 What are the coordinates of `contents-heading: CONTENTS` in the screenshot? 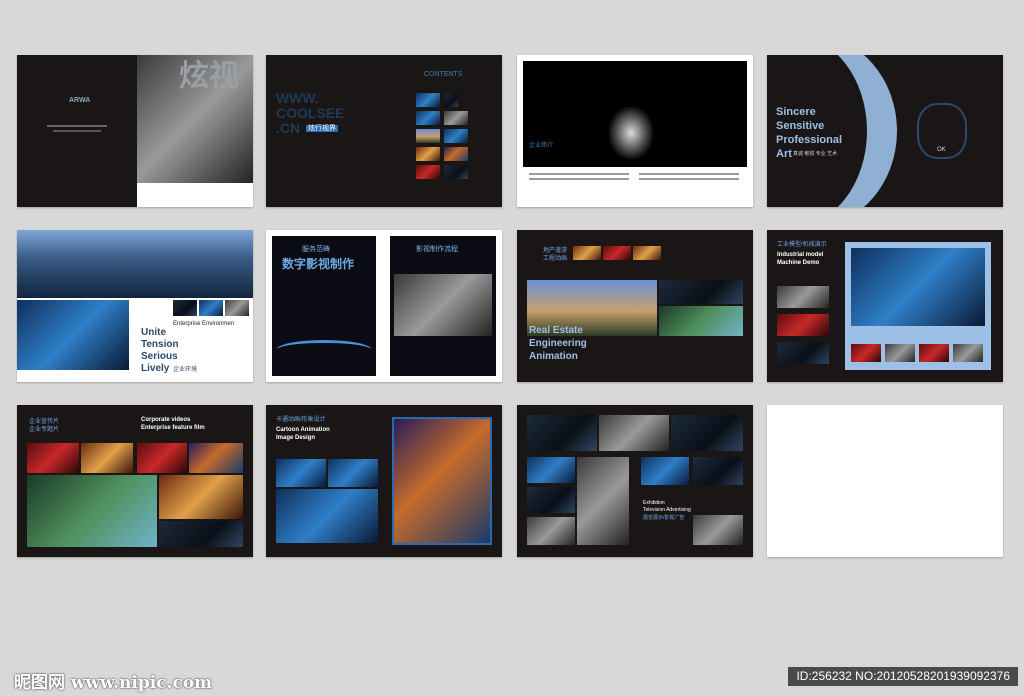 It's located at (443, 74).